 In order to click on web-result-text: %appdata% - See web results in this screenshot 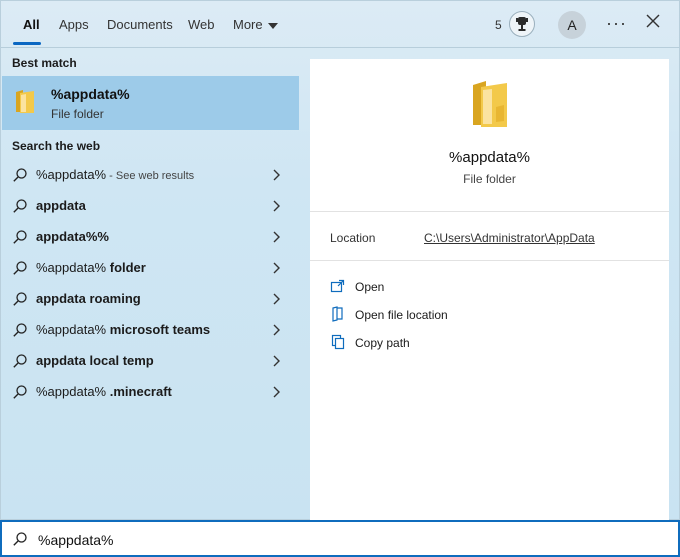, I will do `click(115, 174)`.